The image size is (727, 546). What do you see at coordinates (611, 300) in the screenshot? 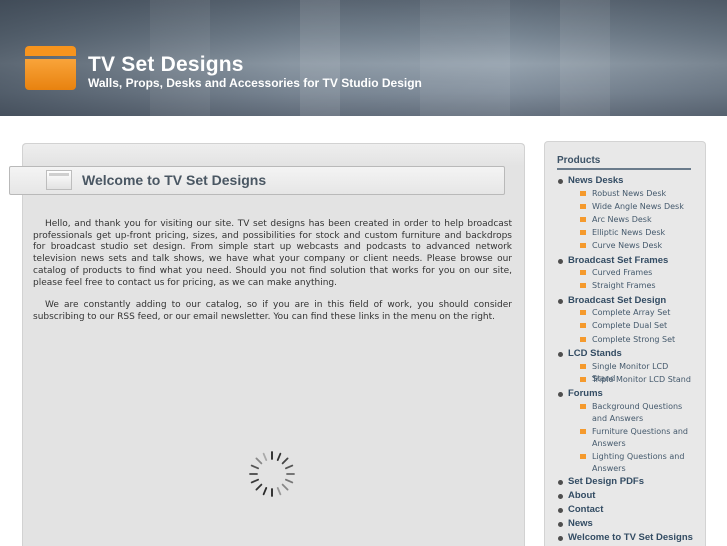
I see `nav-broadcast-set-design: Broadcast Set Design` at bounding box center [611, 300].